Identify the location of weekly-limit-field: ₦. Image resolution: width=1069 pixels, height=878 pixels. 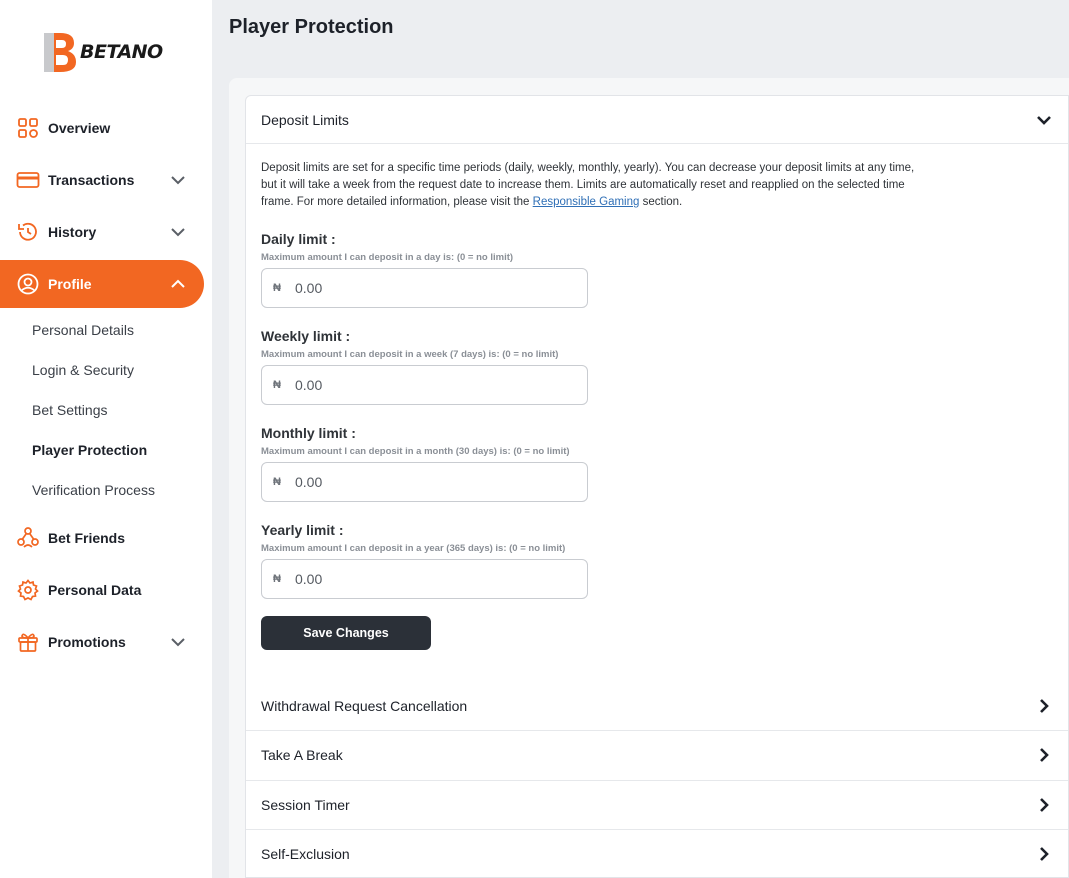
(424, 385).